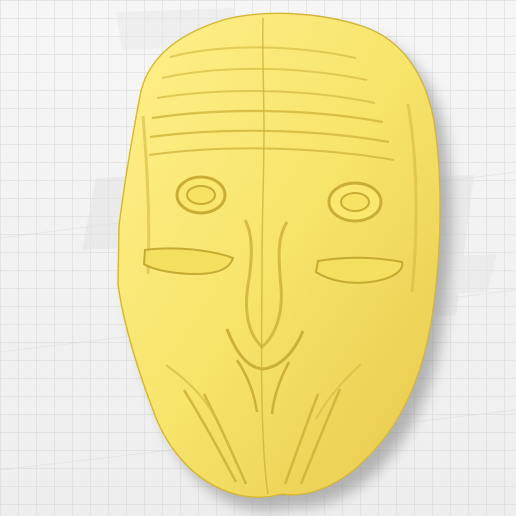  What do you see at coordinates (355, 202) in the screenshot?
I see `right-eye` at bounding box center [355, 202].